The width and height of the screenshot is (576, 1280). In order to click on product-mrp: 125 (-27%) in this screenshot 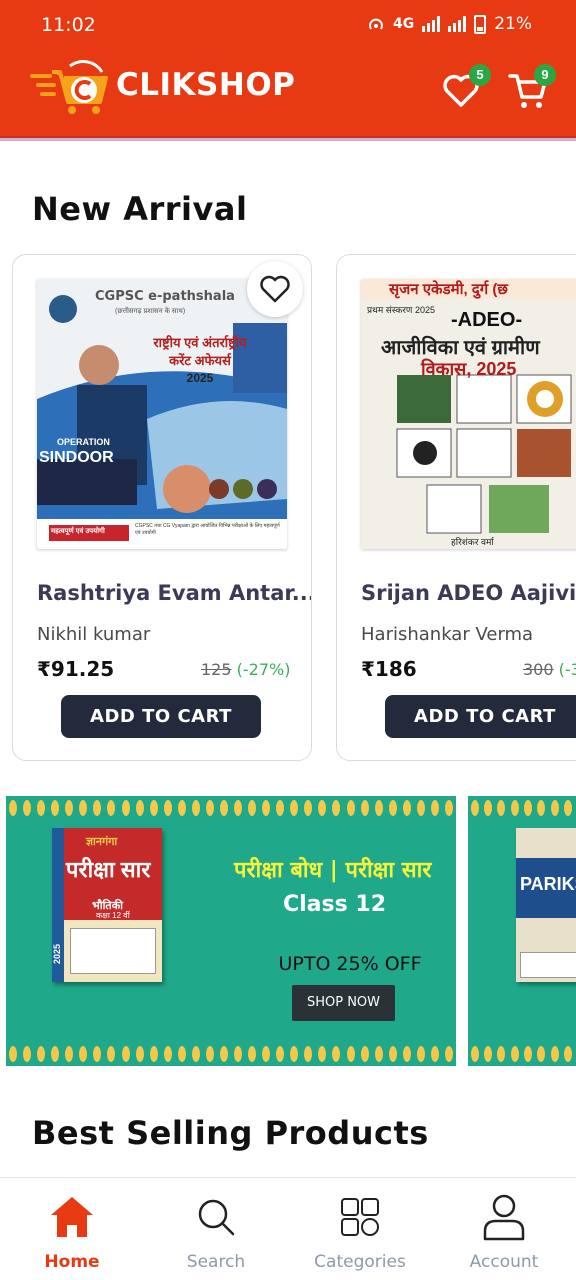, I will do `click(245, 669)`.